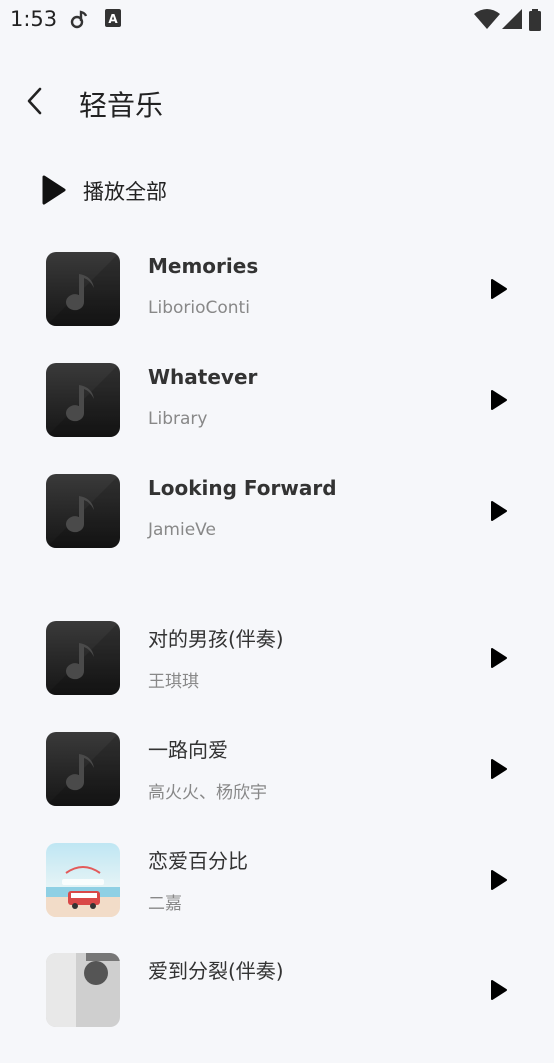  I want to click on list-item: 恋爱百分比 二嘉, so click(277, 898).